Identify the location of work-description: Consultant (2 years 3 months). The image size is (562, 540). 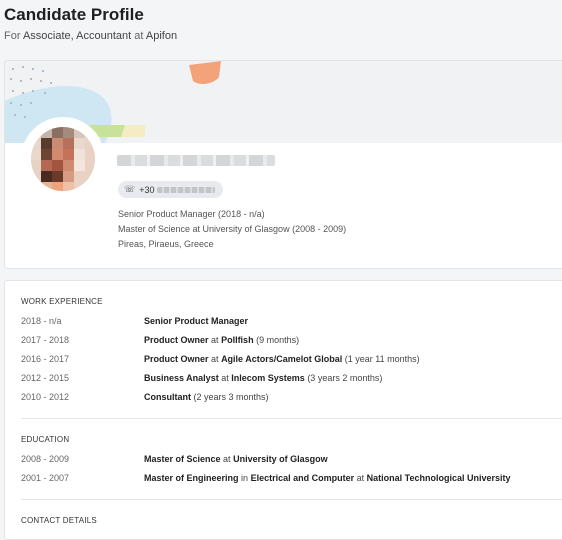
(206, 397).